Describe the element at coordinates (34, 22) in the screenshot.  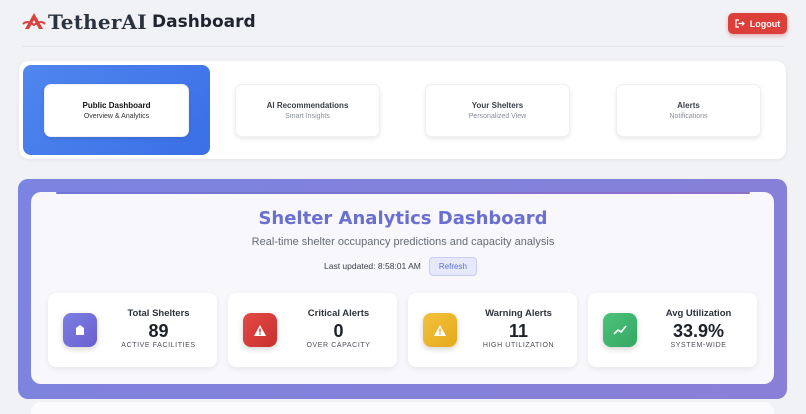
I see `tether-logo-icon` at that location.